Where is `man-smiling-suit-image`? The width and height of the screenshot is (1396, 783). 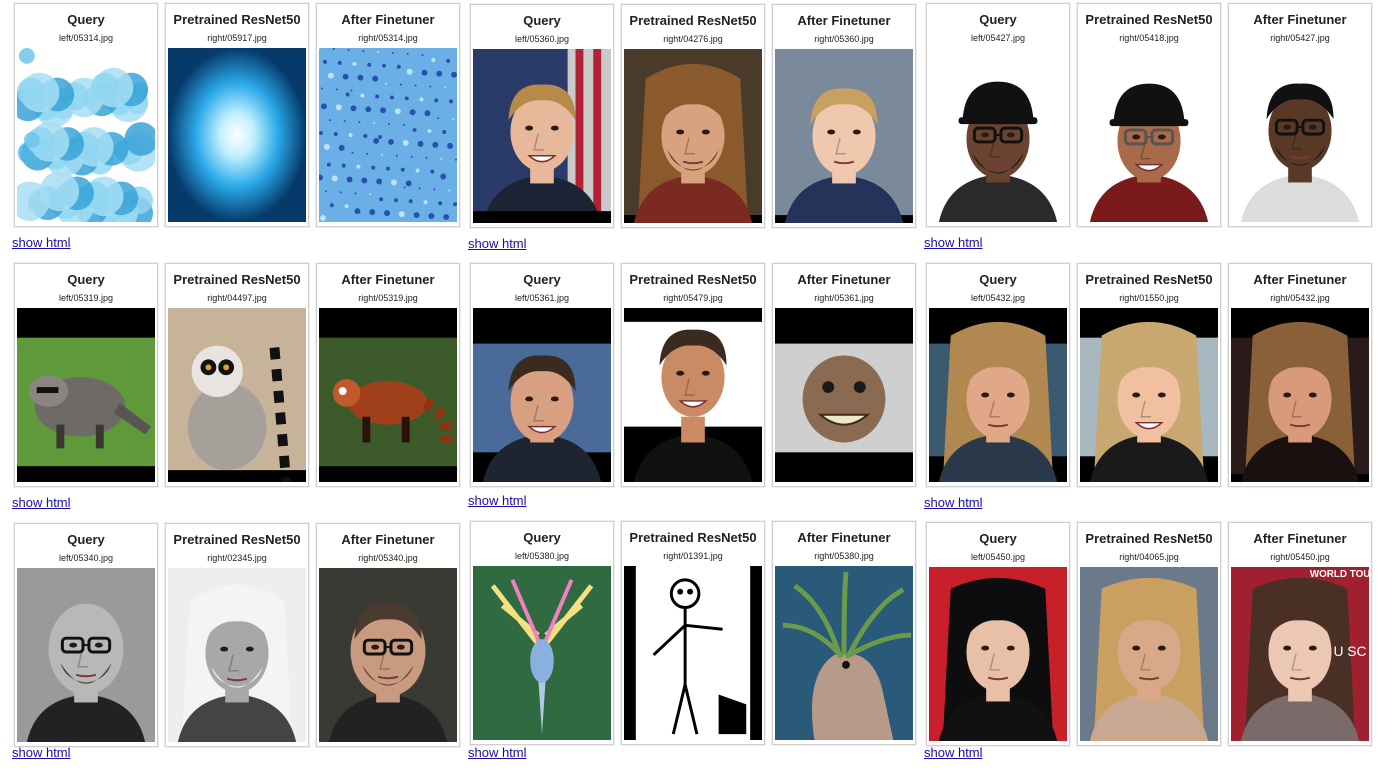
man-smiling-suit-image is located at coordinates (542, 395).